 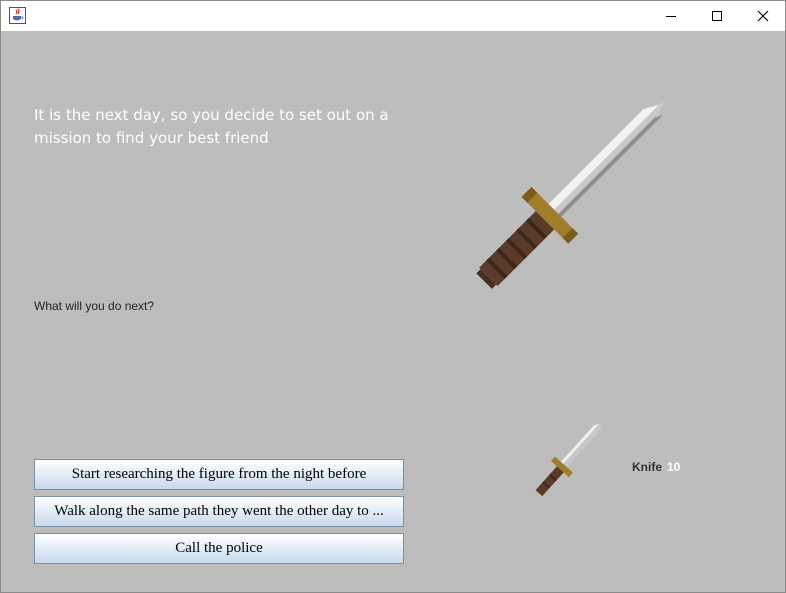 What do you see at coordinates (674, 467) in the screenshot?
I see `inventory-item-count: 10` at bounding box center [674, 467].